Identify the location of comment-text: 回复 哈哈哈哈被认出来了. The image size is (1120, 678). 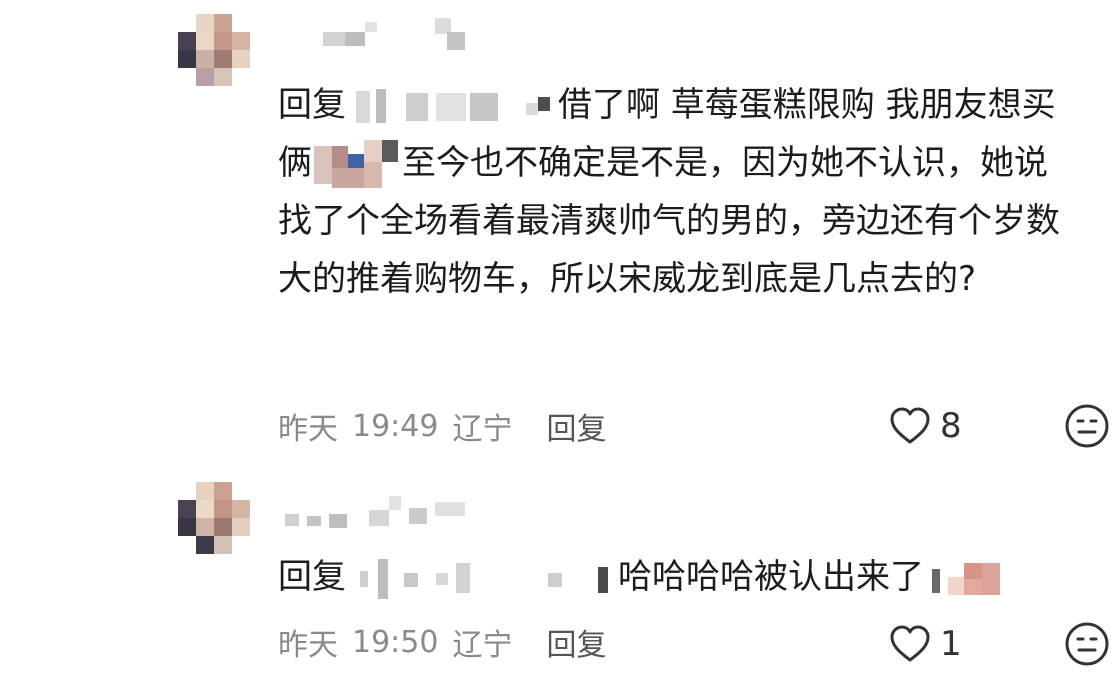
(678, 577).